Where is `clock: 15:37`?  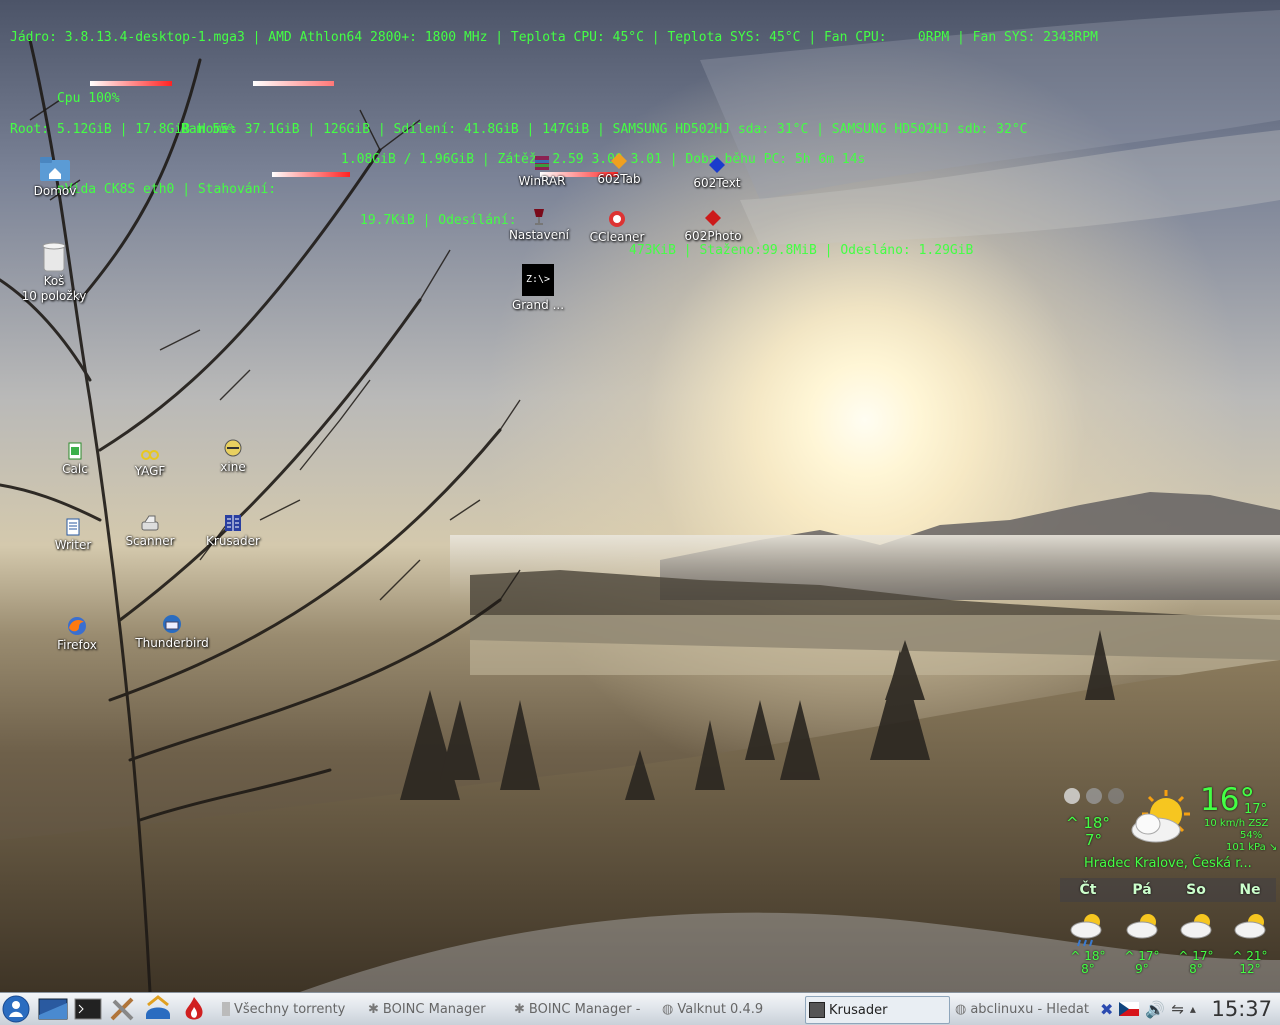
clock: 15:37 is located at coordinates (1241, 1009).